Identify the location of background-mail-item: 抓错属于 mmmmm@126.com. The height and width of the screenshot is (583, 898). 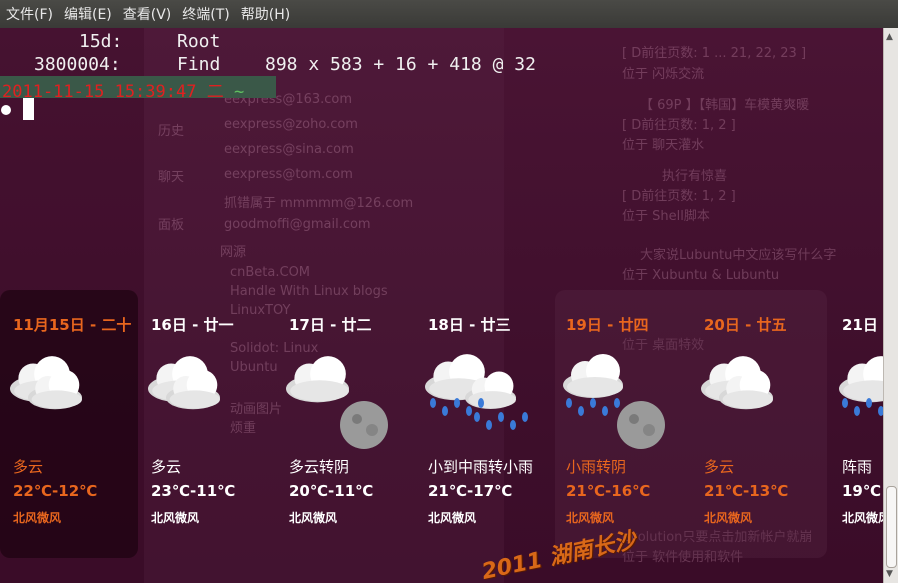
(319, 203).